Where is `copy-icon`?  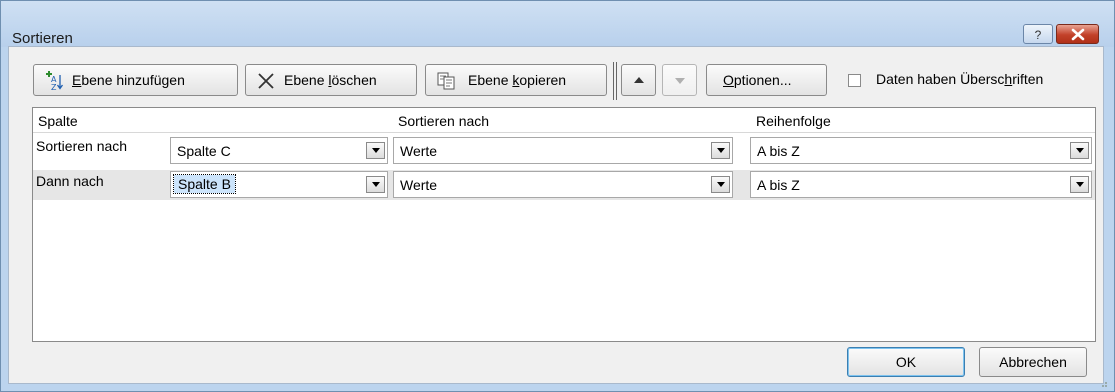 copy-icon is located at coordinates (446, 81).